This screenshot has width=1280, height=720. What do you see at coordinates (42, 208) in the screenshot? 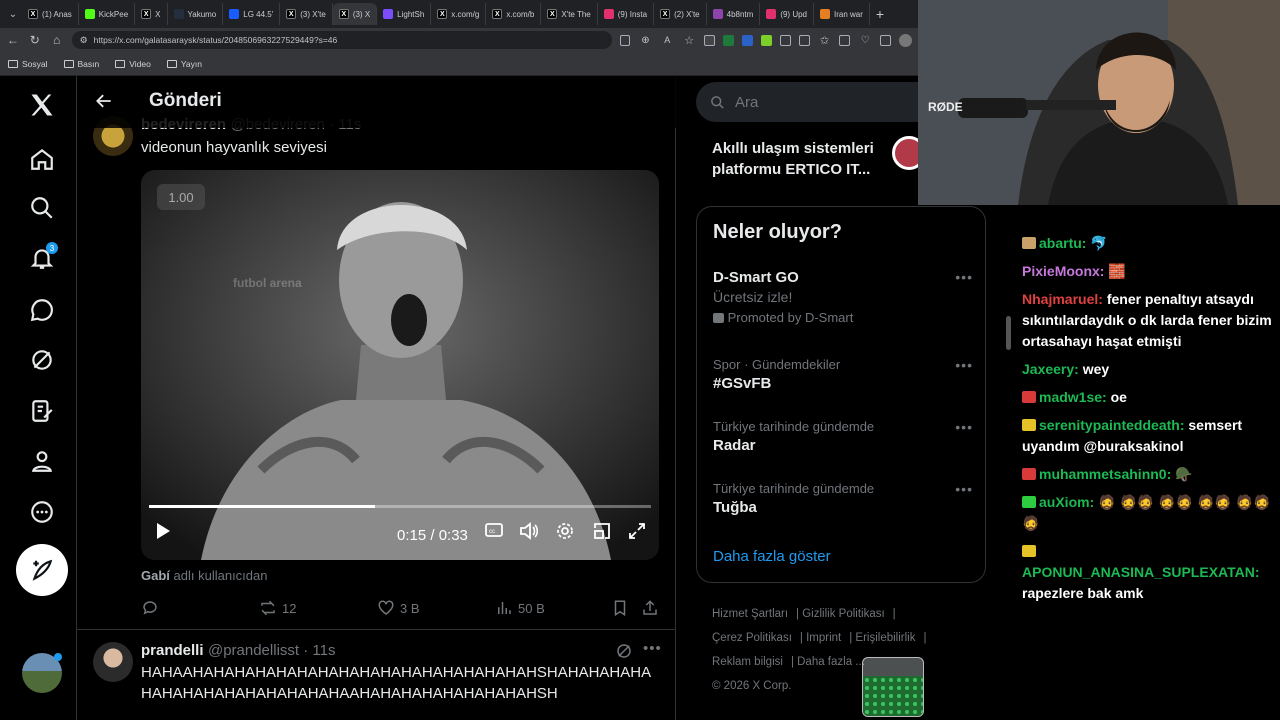
I see `search-icon` at bounding box center [42, 208].